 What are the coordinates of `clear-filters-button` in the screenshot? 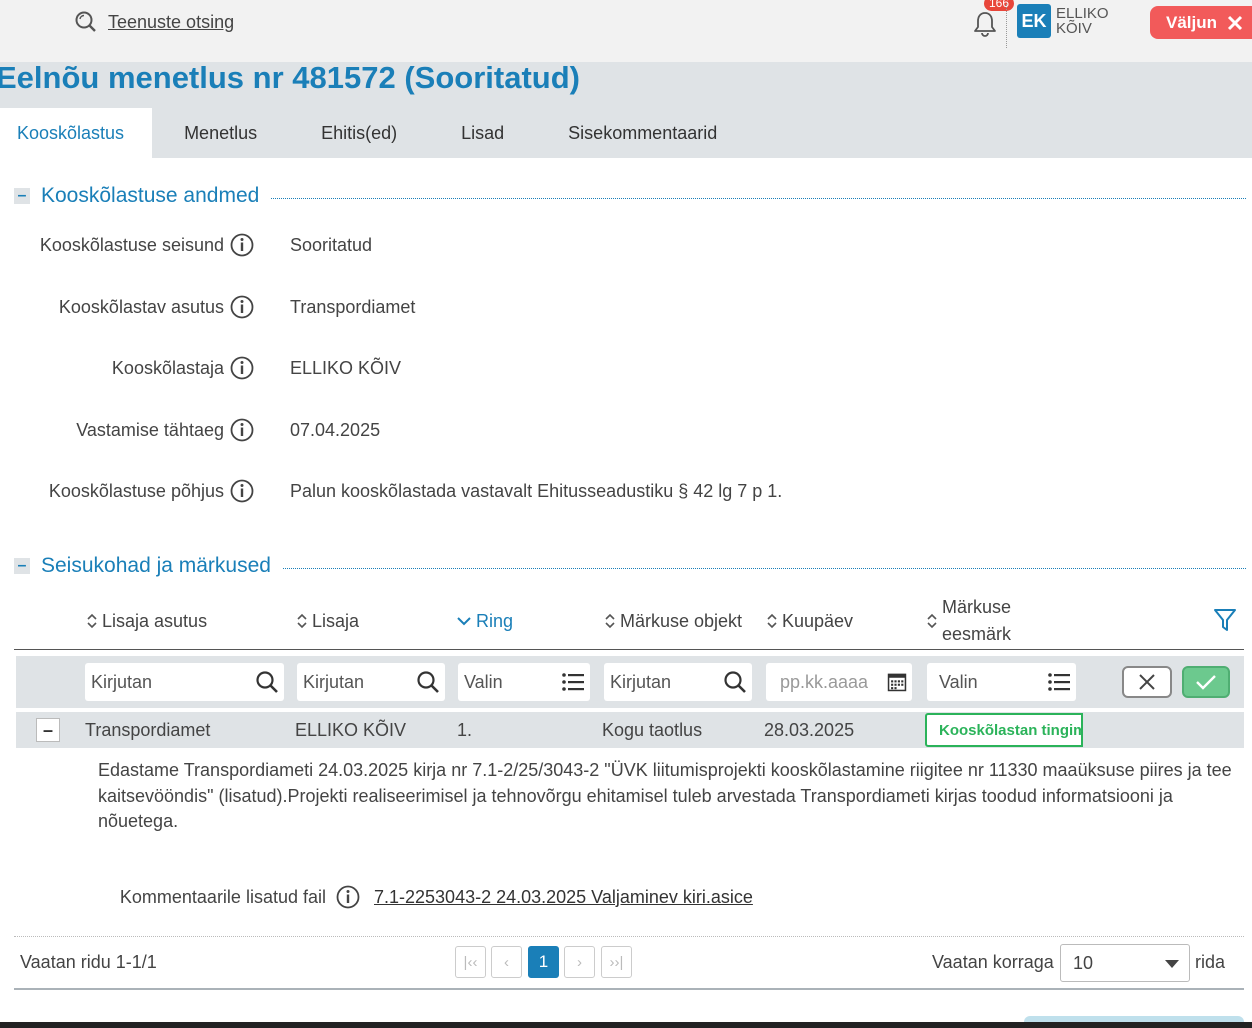 It's located at (1147, 682).